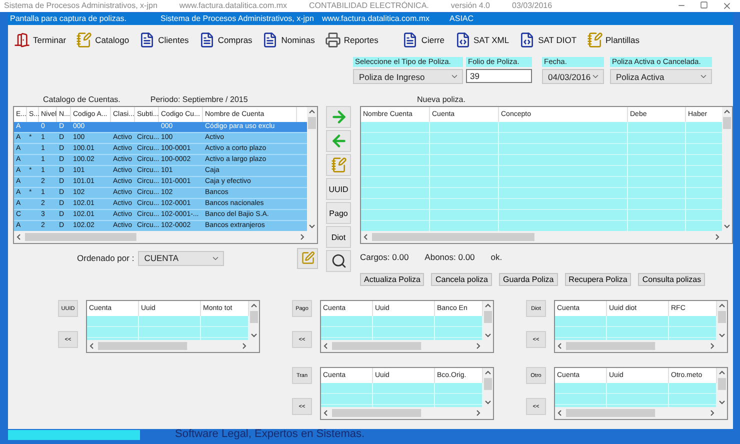 This screenshot has width=740, height=444. Describe the element at coordinates (288, 39) in the screenshot. I see `toolbar-button: Nominas` at that location.